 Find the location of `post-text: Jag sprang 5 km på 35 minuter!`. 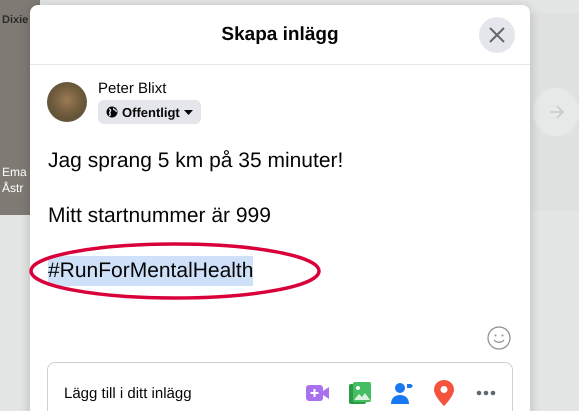

post-text: Jag sprang 5 km på 35 minuter! is located at coordinates (196, 161).